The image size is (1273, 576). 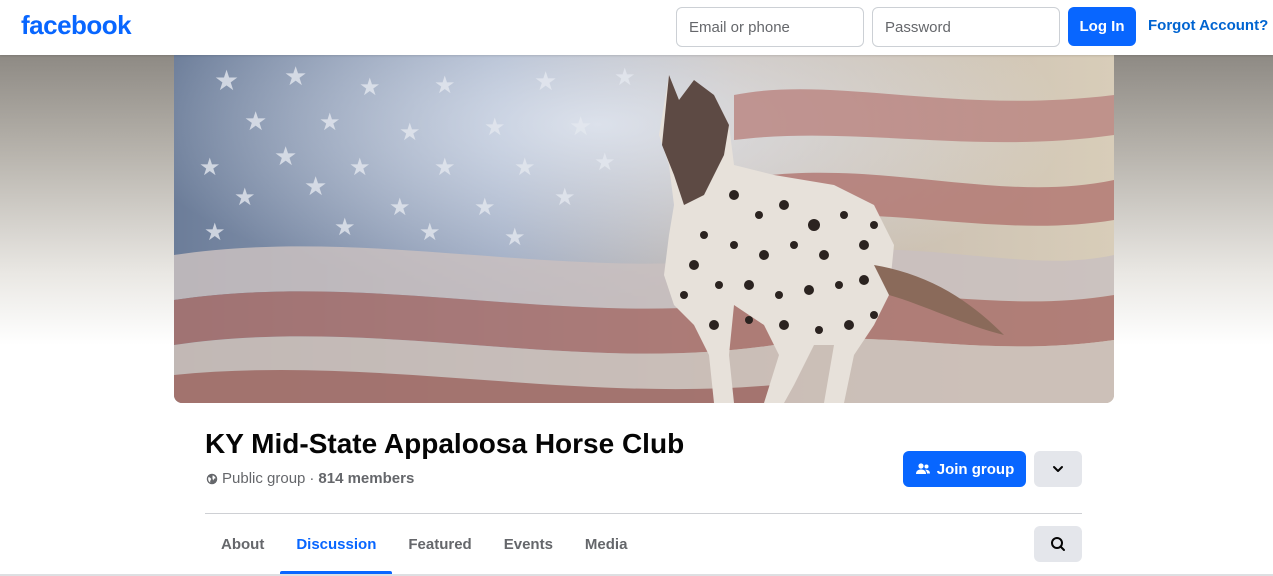 What do you see at coordinates (242, 544) in the screenshot?
I see `tab-about: About` at bounding box center [242, 544].